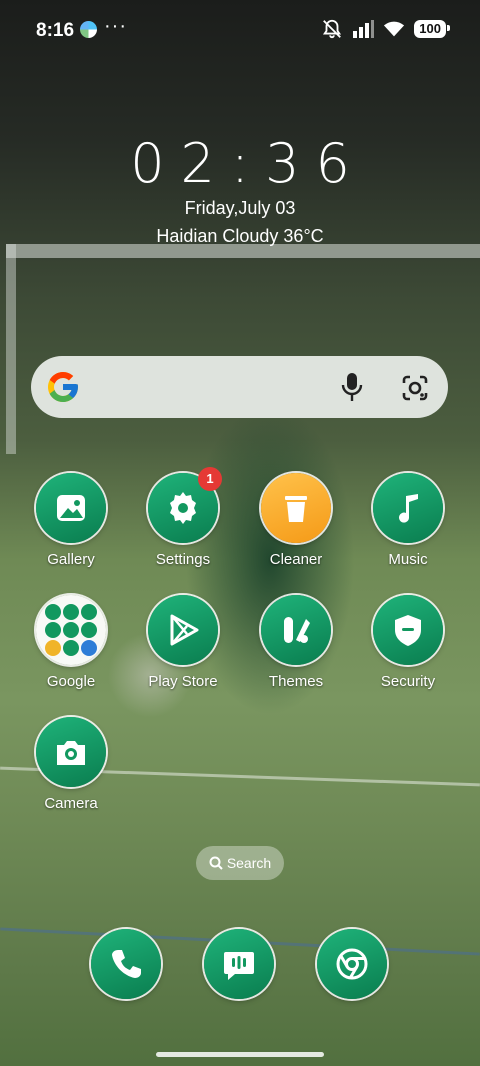  Describe the element at coordinates (71, 559) in the screenshot. I see `app-label: Gallery` at that location.